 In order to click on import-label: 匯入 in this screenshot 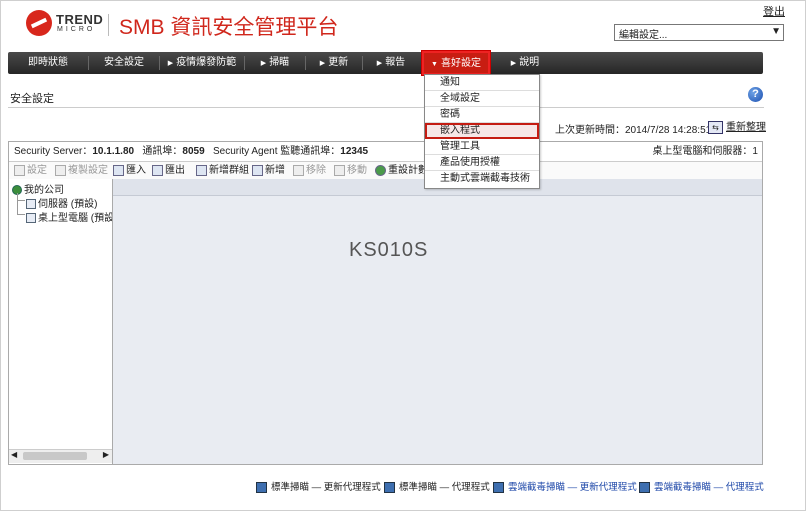, I will do `click(136, 170)`.